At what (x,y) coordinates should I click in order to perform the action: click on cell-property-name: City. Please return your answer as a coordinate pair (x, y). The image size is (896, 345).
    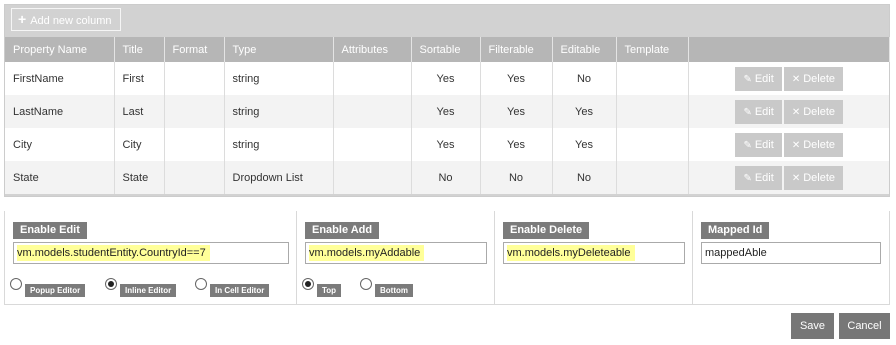
    Looking at the image, I should click on (60, 144).